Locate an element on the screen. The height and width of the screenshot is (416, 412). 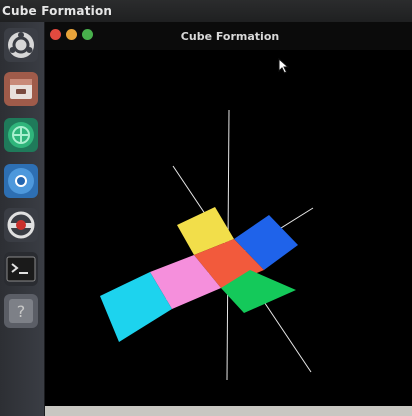
desktop-bottom-edge is located at coordinates (228, 411).